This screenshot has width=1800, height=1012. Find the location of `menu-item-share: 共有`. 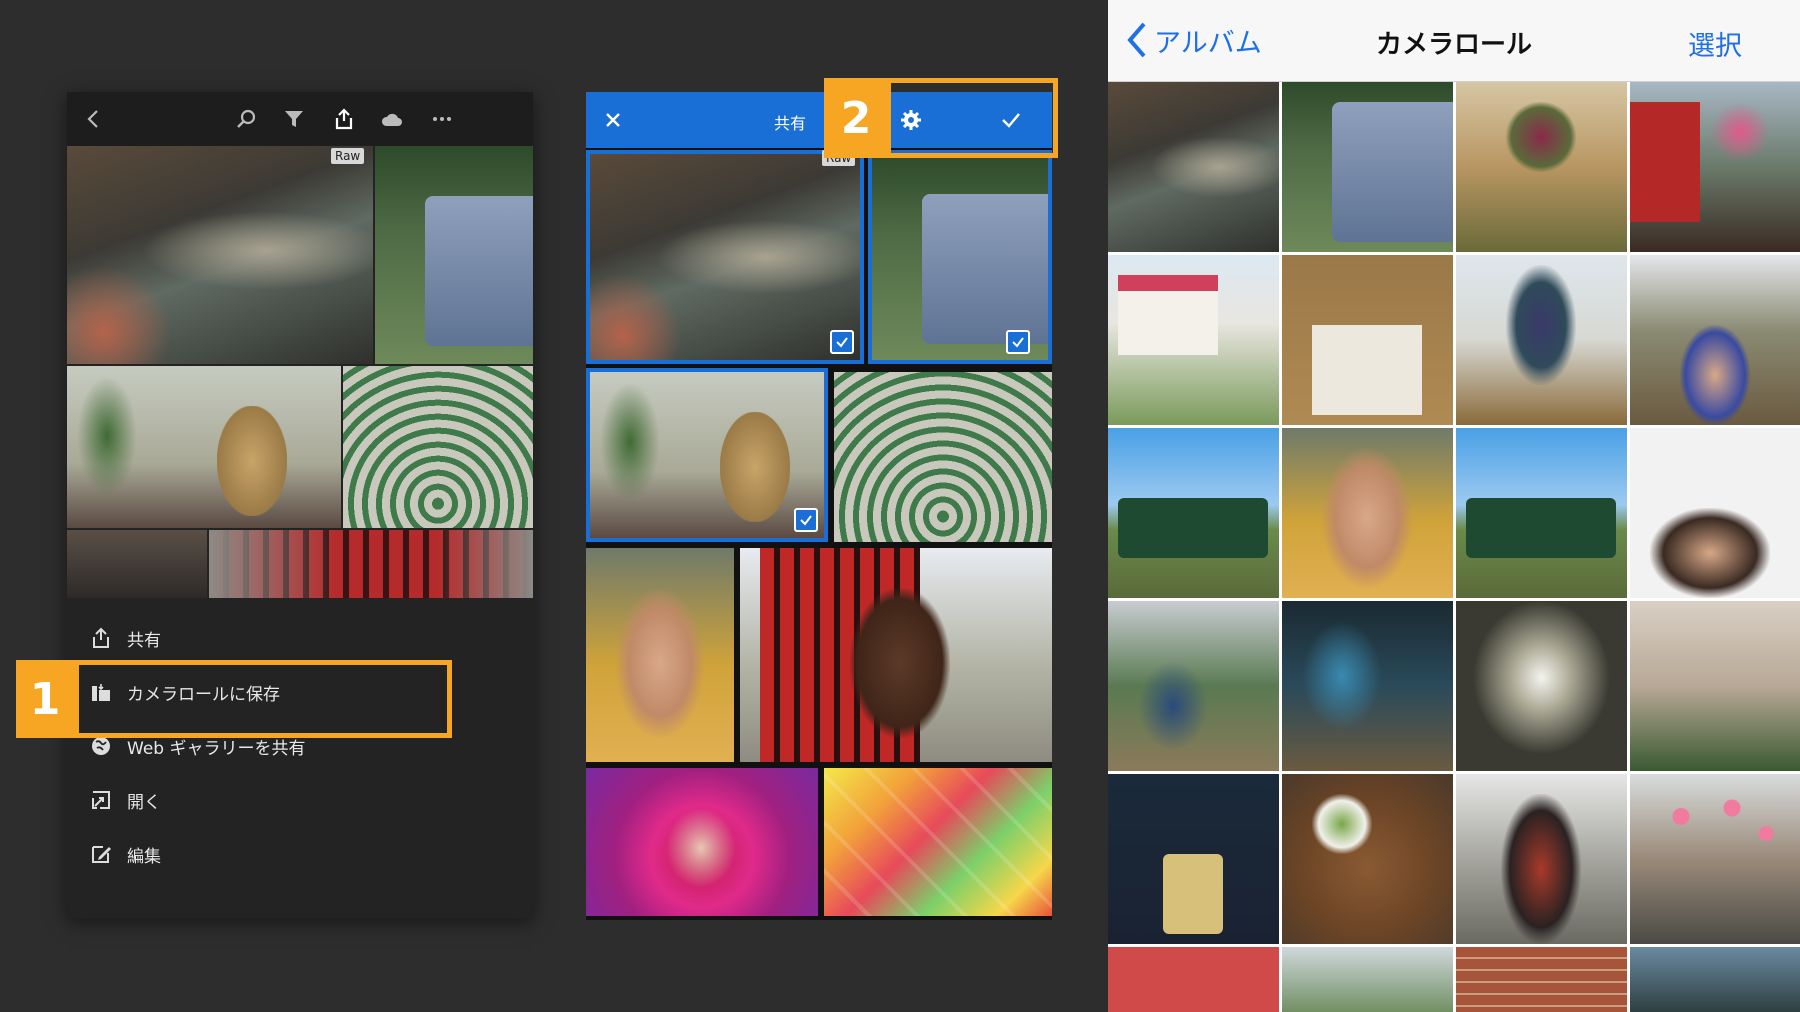

menu-item-share: 共有 is located at coordinates (300, 638).